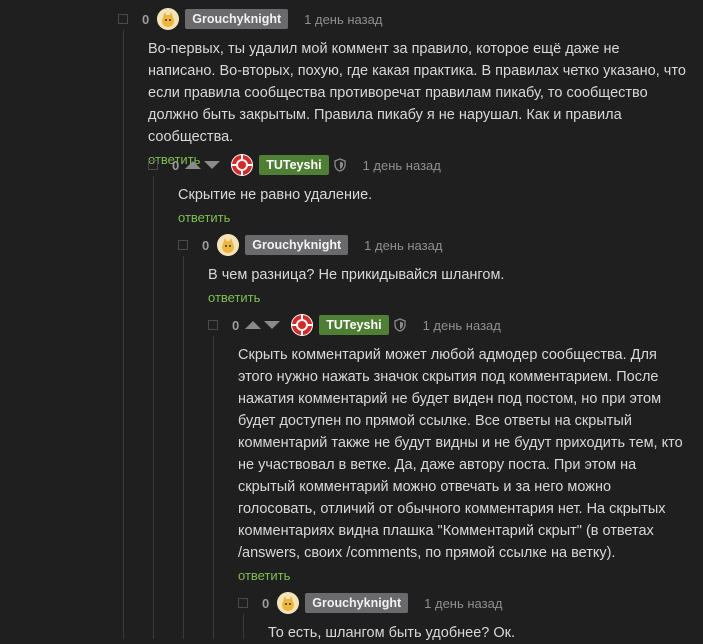  I want to click on comment-text: Скрытие не равно удаление., so click(275, 195).